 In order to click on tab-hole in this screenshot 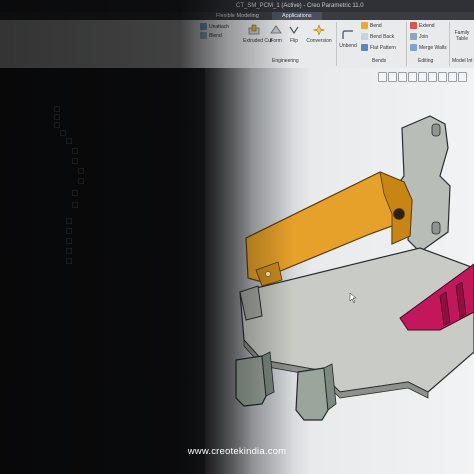, I will do `click(268, 274)`.